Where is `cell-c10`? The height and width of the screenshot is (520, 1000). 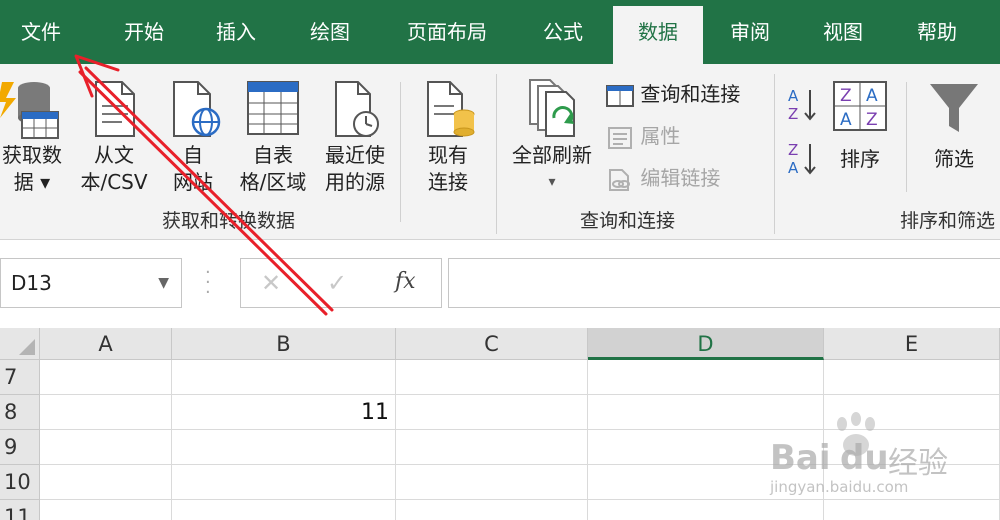
cell-c10 is located at coordinates (492, 482).